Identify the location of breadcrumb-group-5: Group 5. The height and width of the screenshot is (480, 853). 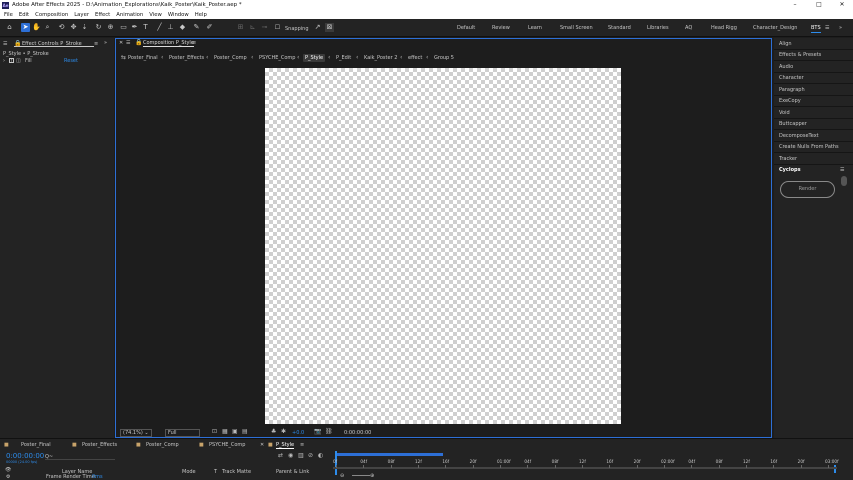
(444, 58).